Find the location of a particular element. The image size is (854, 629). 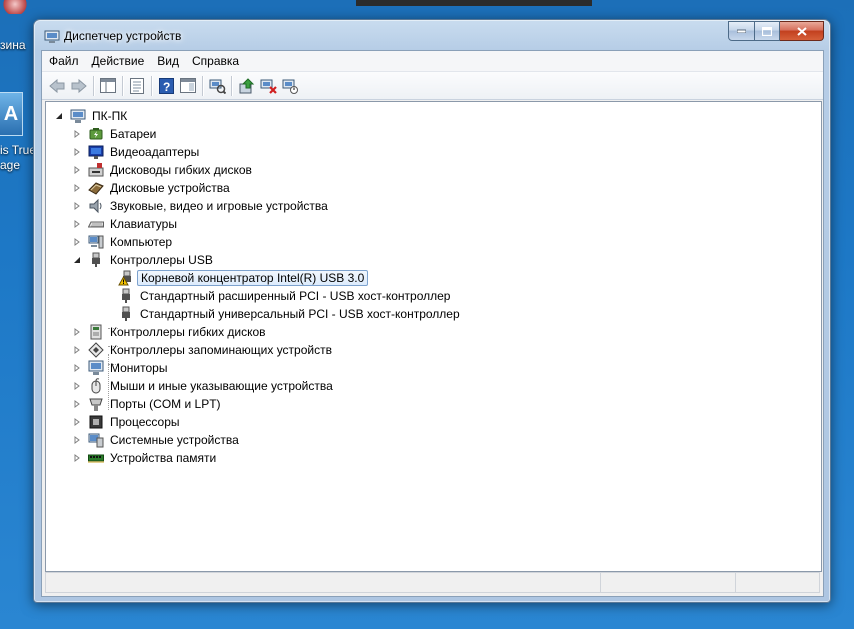

close-icon is located at coordinates (801, 31).